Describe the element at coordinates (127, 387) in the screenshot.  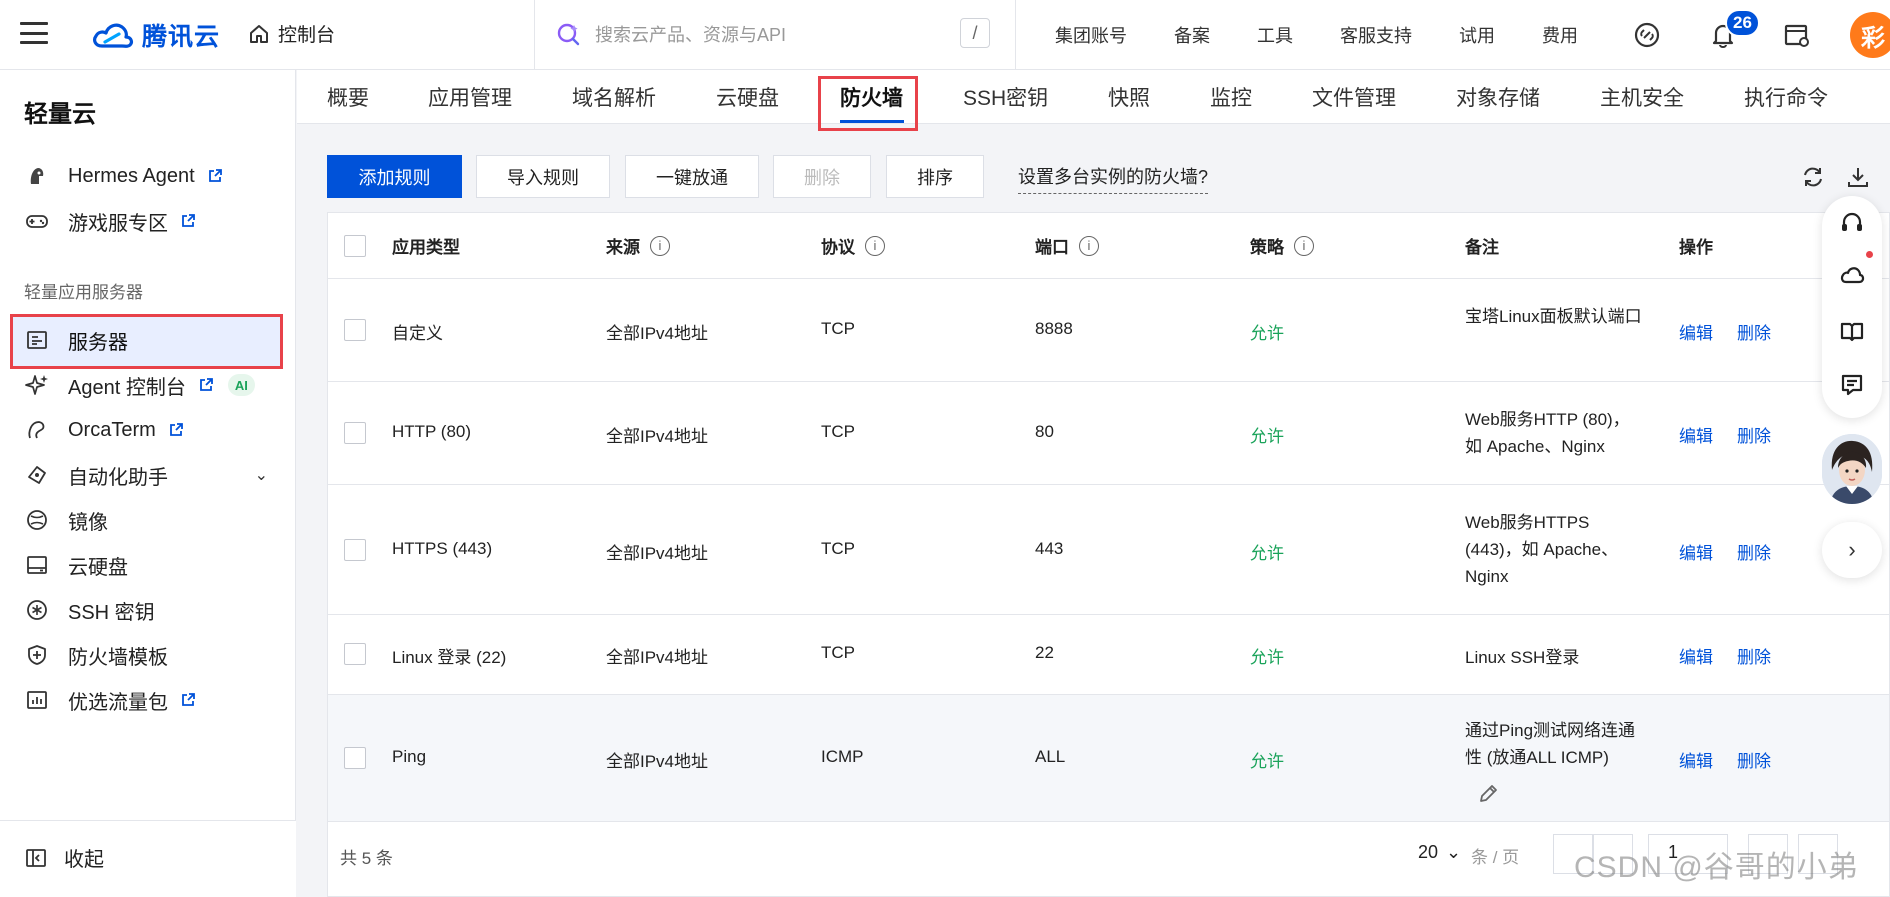
I see `sidebar-item-label: Agent 控制台` at that location.